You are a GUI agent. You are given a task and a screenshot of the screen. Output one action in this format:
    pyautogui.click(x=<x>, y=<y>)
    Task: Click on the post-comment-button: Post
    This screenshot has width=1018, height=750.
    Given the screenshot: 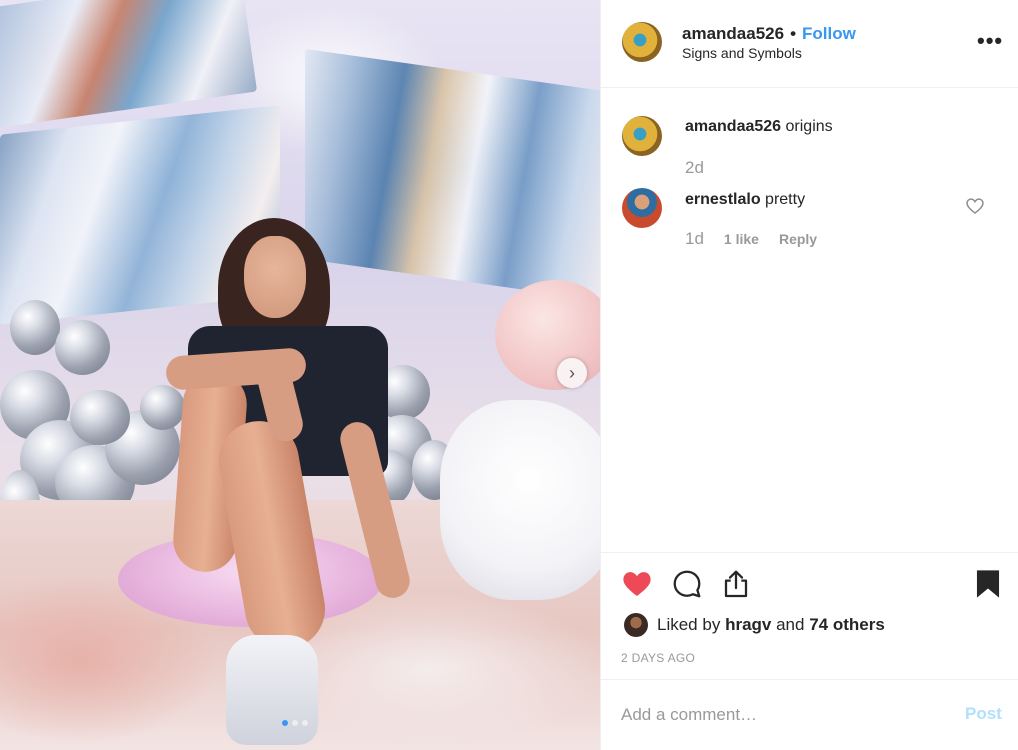 What is the action you would take?
    pyautogui.click(x=983, y=714)
    